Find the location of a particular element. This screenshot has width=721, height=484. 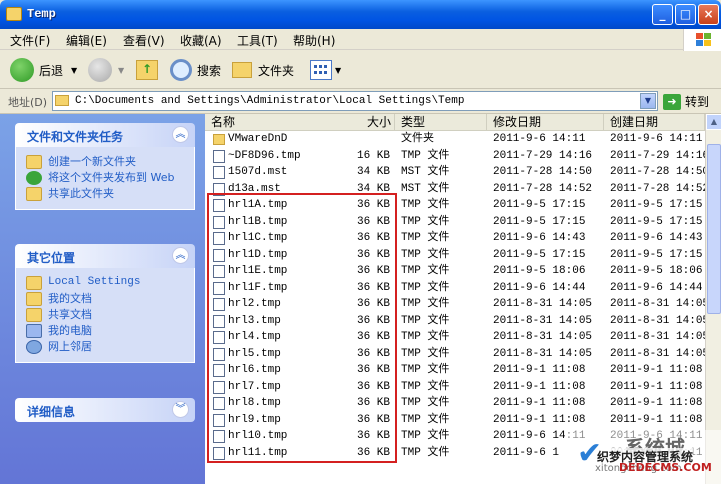

new-folder-icon is located at coordinates (34, 162).